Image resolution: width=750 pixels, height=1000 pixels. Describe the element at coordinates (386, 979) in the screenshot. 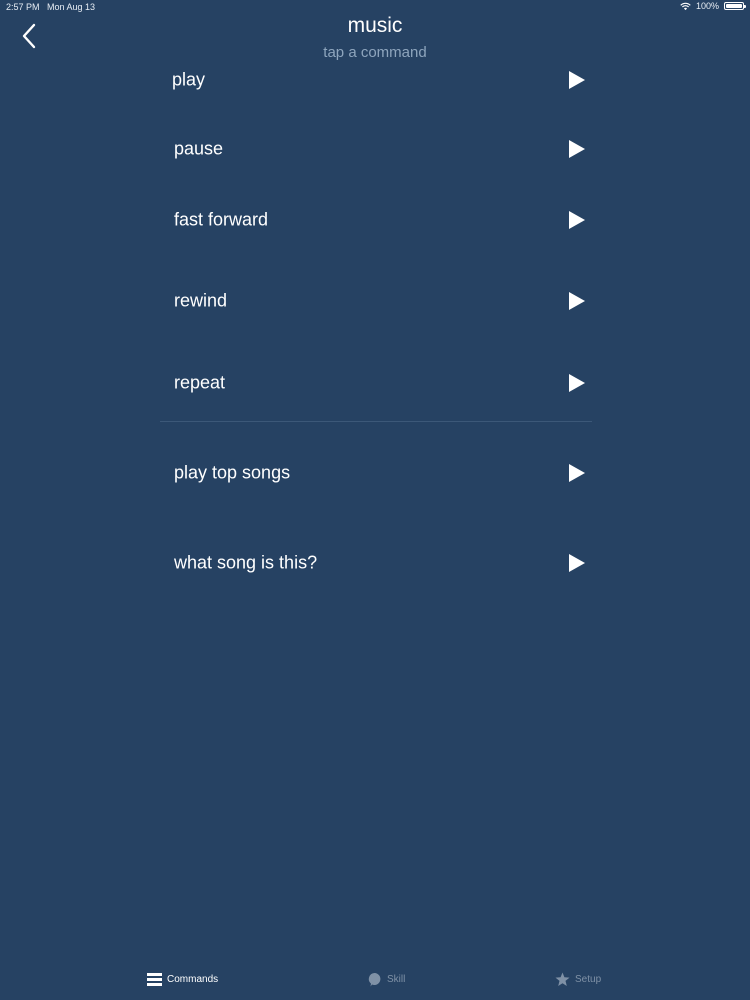

I see `tab-skill: Skill` at that location.